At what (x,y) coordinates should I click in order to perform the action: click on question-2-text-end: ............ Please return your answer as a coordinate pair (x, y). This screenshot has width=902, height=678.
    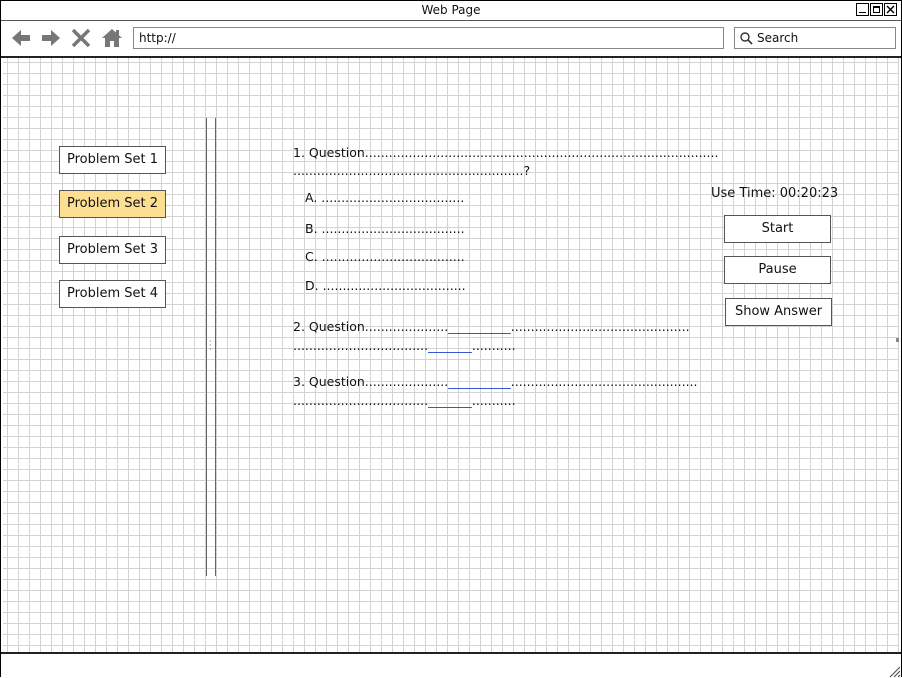
    Looking at the image, I should click on (493, 345).